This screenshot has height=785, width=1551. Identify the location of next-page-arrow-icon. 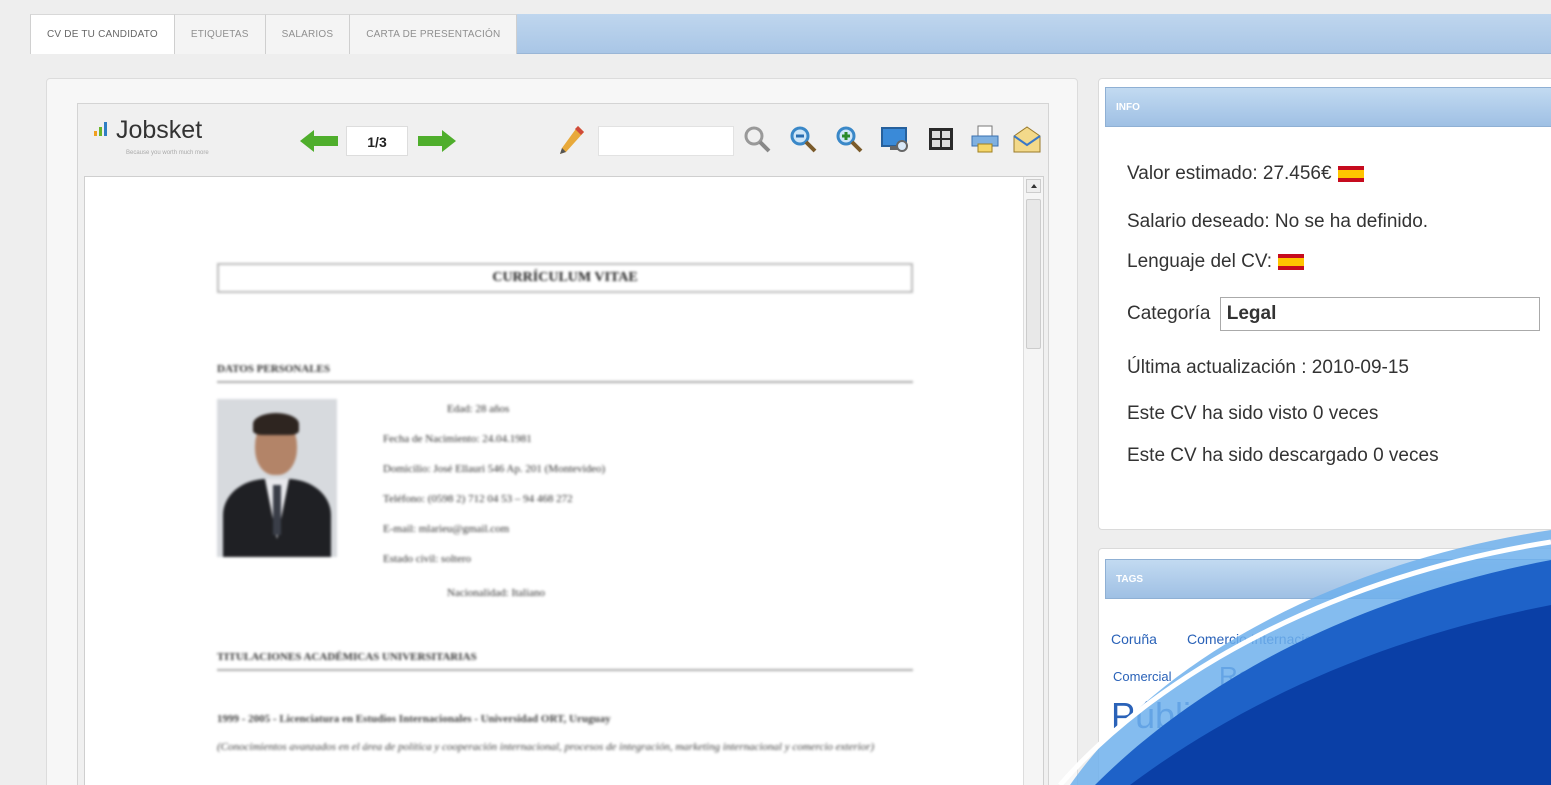
(437, 141).